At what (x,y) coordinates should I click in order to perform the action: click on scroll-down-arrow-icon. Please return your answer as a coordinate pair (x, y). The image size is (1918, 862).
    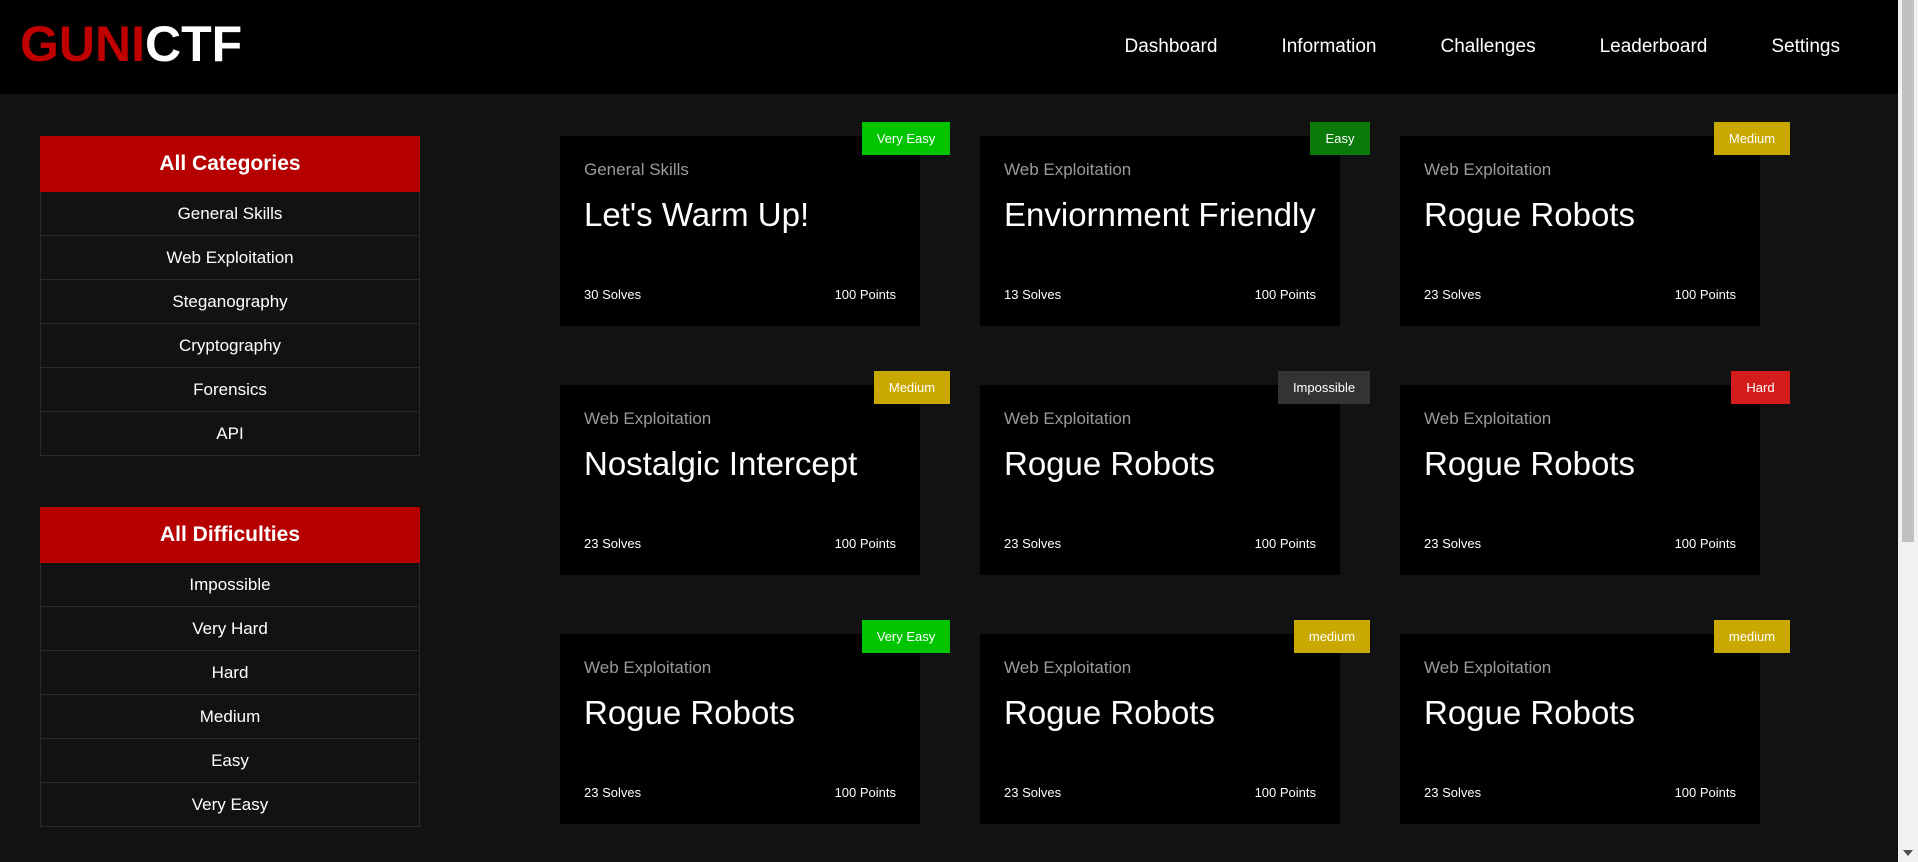
    Looking at the image, I should click on (1908, 853).